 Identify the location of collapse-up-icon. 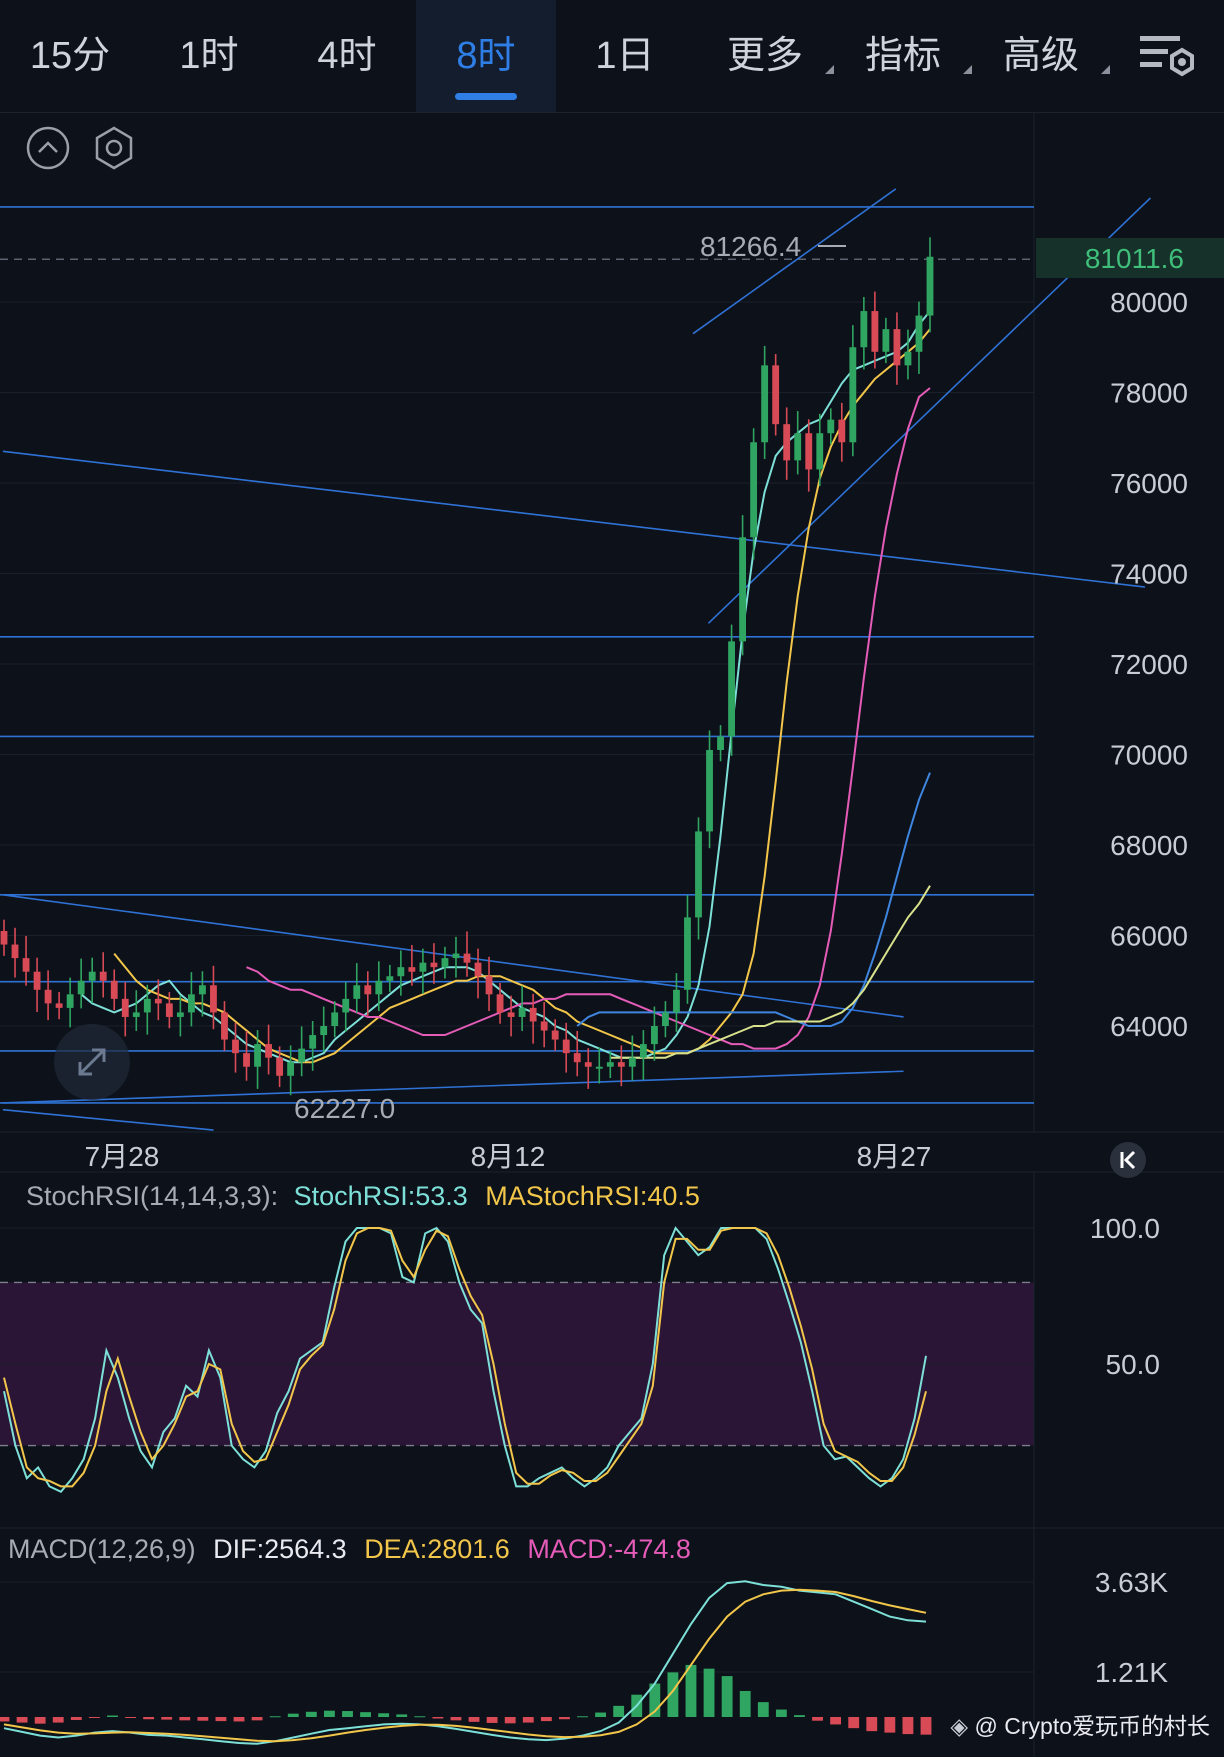
(48, 148).